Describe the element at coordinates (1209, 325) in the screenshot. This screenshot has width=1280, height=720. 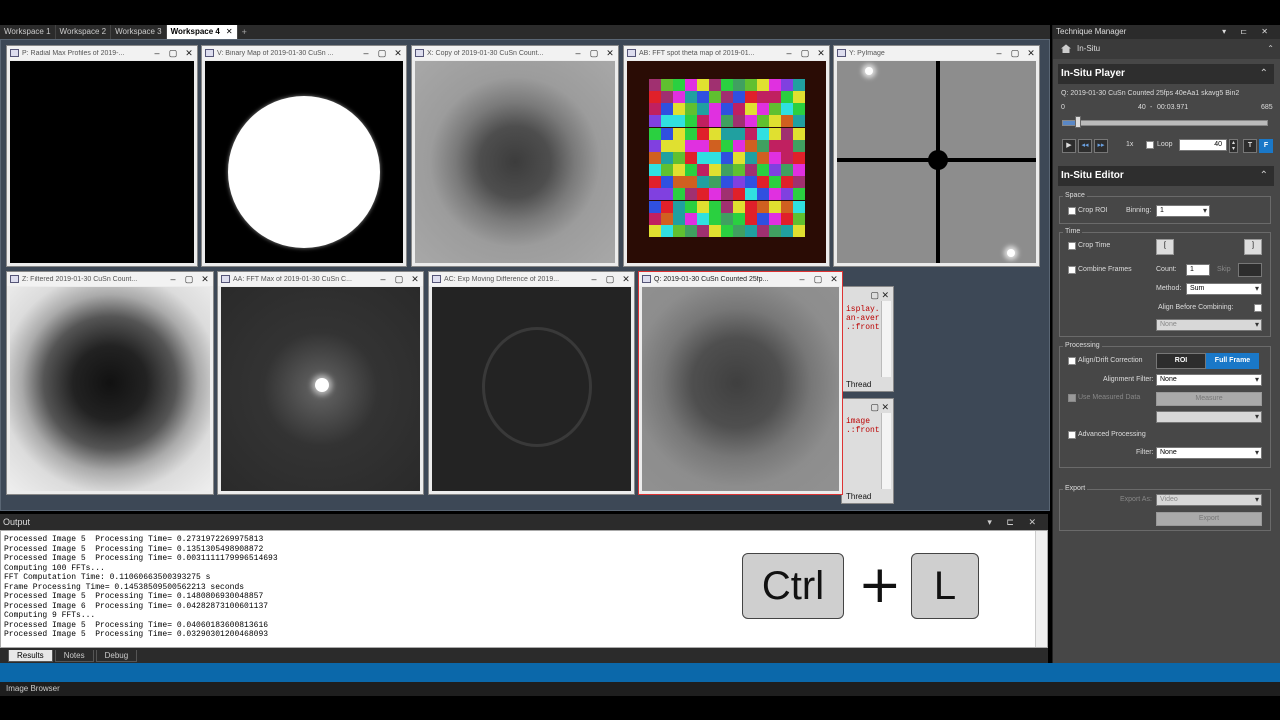
I see `align-before-dropdown: None` at that location.